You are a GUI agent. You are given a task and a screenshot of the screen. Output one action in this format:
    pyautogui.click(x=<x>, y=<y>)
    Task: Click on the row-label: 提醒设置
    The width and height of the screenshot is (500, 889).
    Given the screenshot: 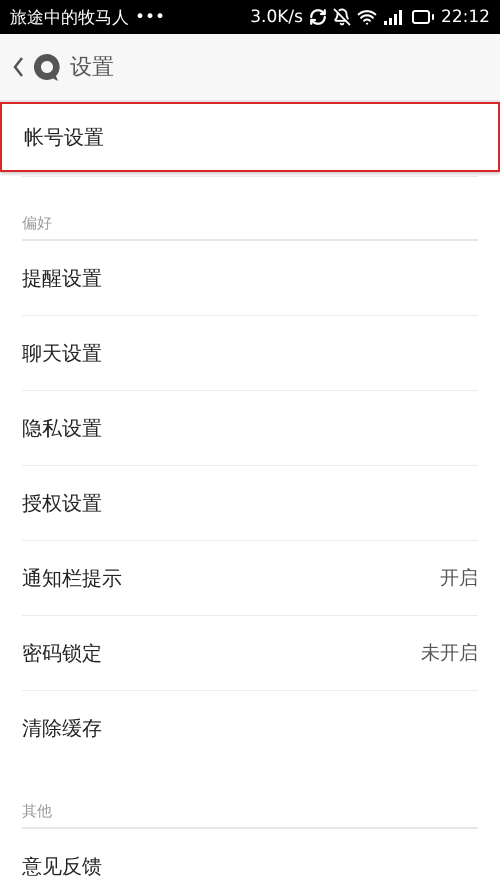 What is the action you would take?
    pyautogui.click(x=62, y=278)
    